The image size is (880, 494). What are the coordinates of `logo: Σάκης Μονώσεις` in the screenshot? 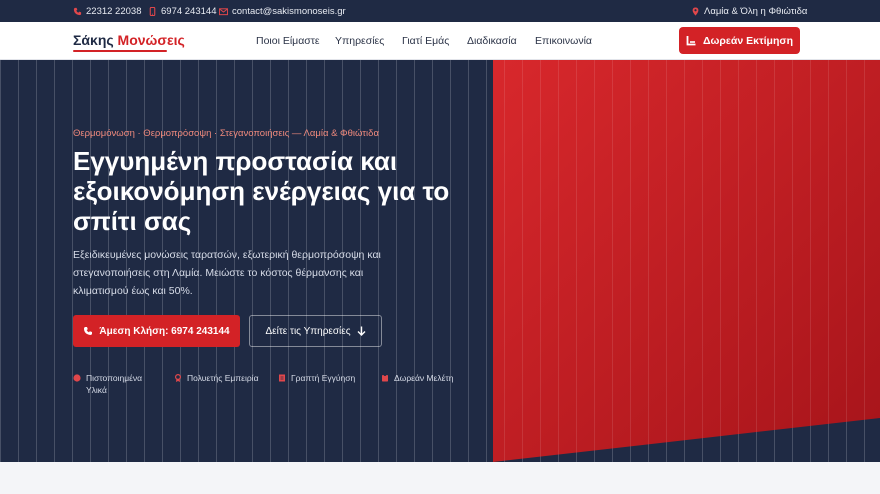 It's located at (129, 40).